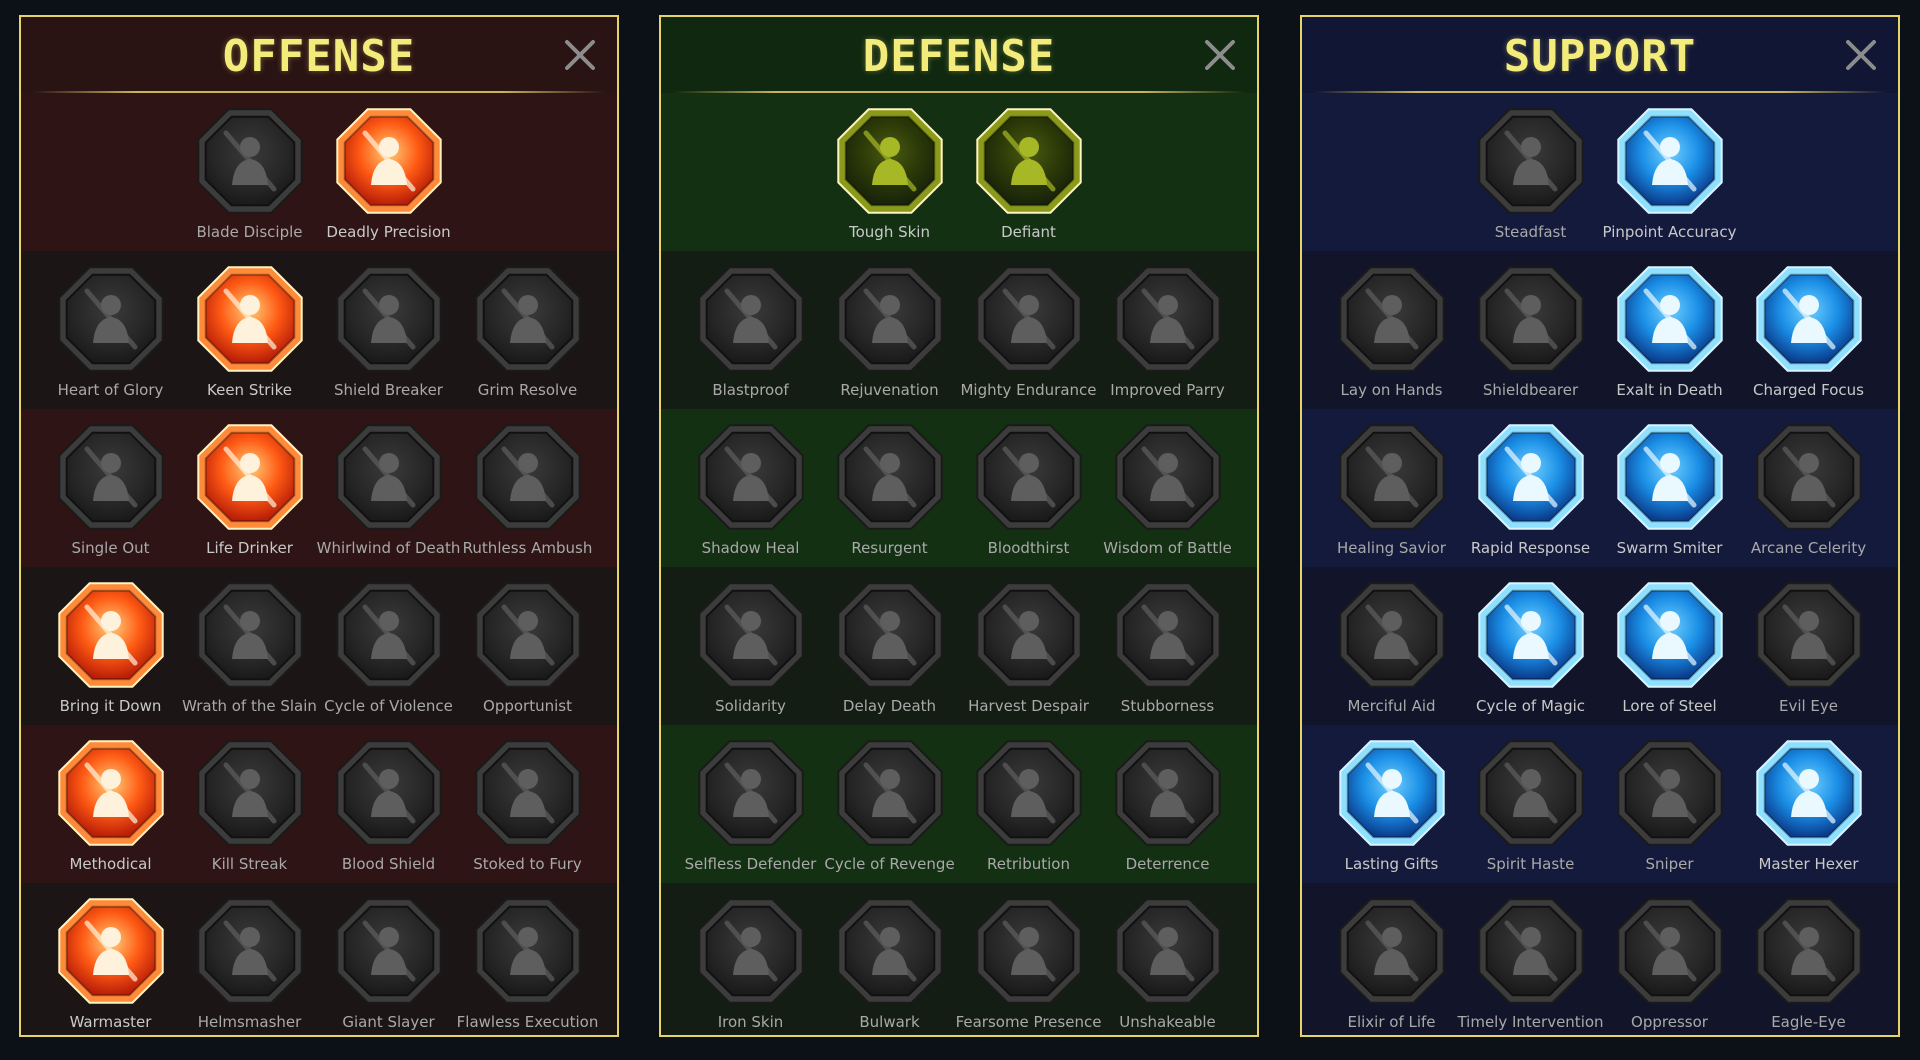 This screenshot has height=1060, width=1920. I want to click on heart-plus-icon, so click(1530, 161).